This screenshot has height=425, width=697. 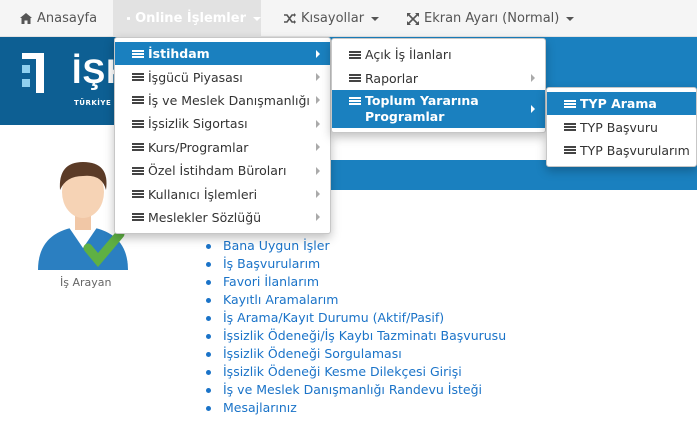 I want to click on iskur-logo-icon, so click(x=33, y=73).